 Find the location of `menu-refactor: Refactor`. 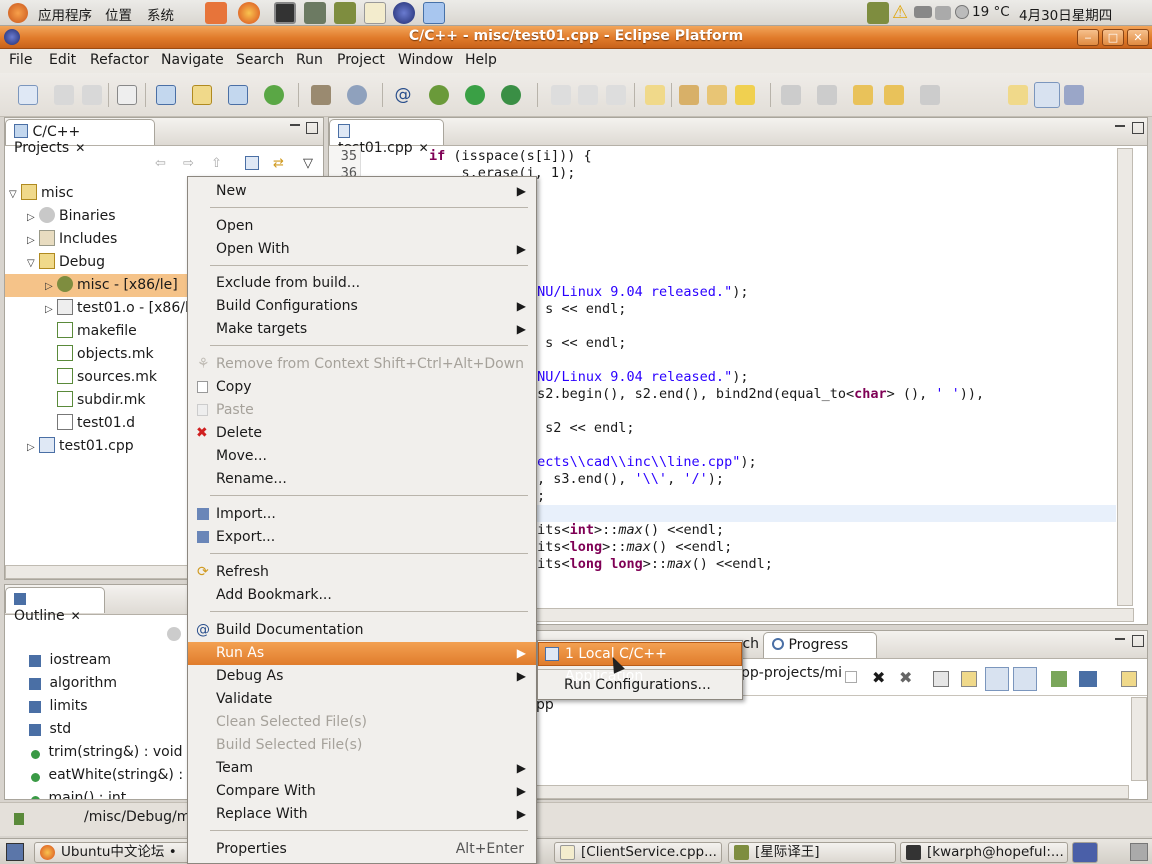

menu-refactor: Refactor is located at coordinates (119, 60).